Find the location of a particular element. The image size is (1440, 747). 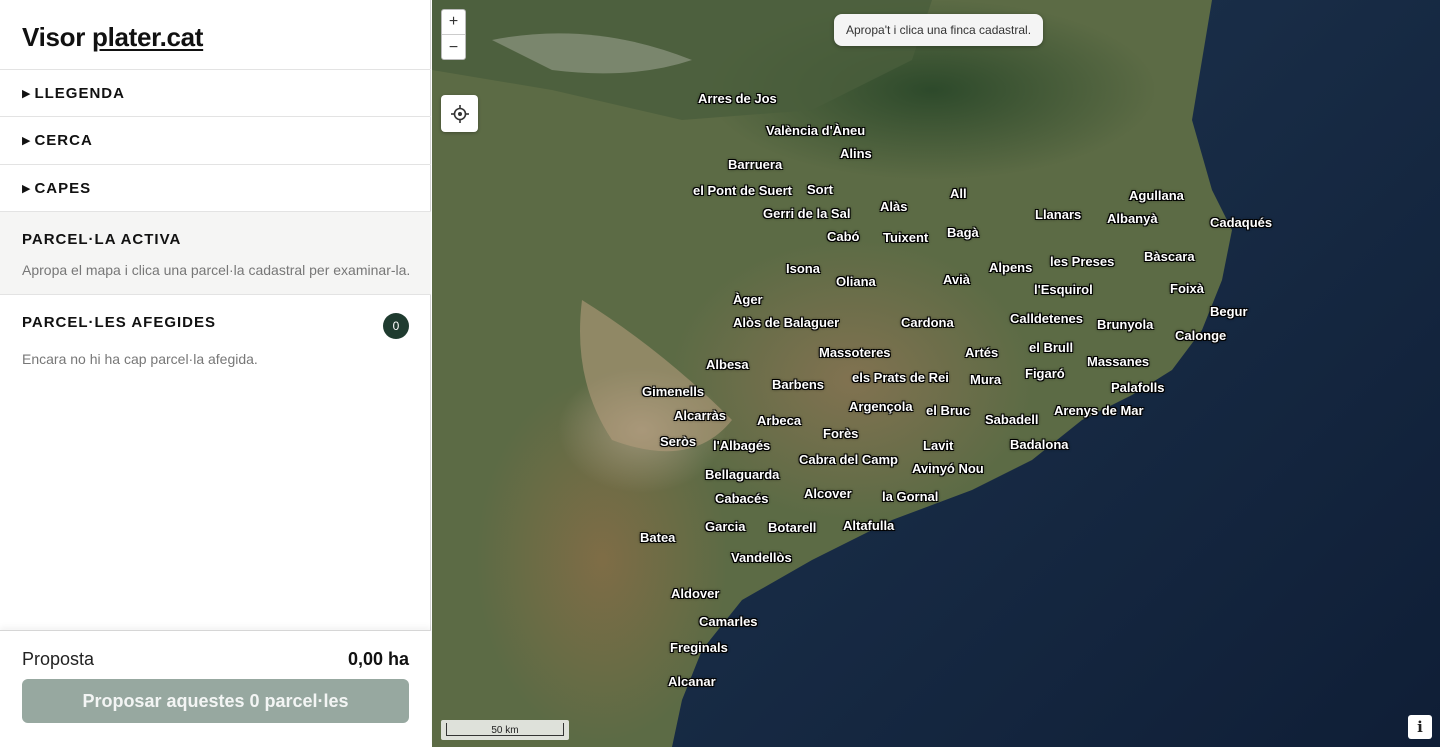

place-label: Arres de Jos is located at coordinates (737, 98).